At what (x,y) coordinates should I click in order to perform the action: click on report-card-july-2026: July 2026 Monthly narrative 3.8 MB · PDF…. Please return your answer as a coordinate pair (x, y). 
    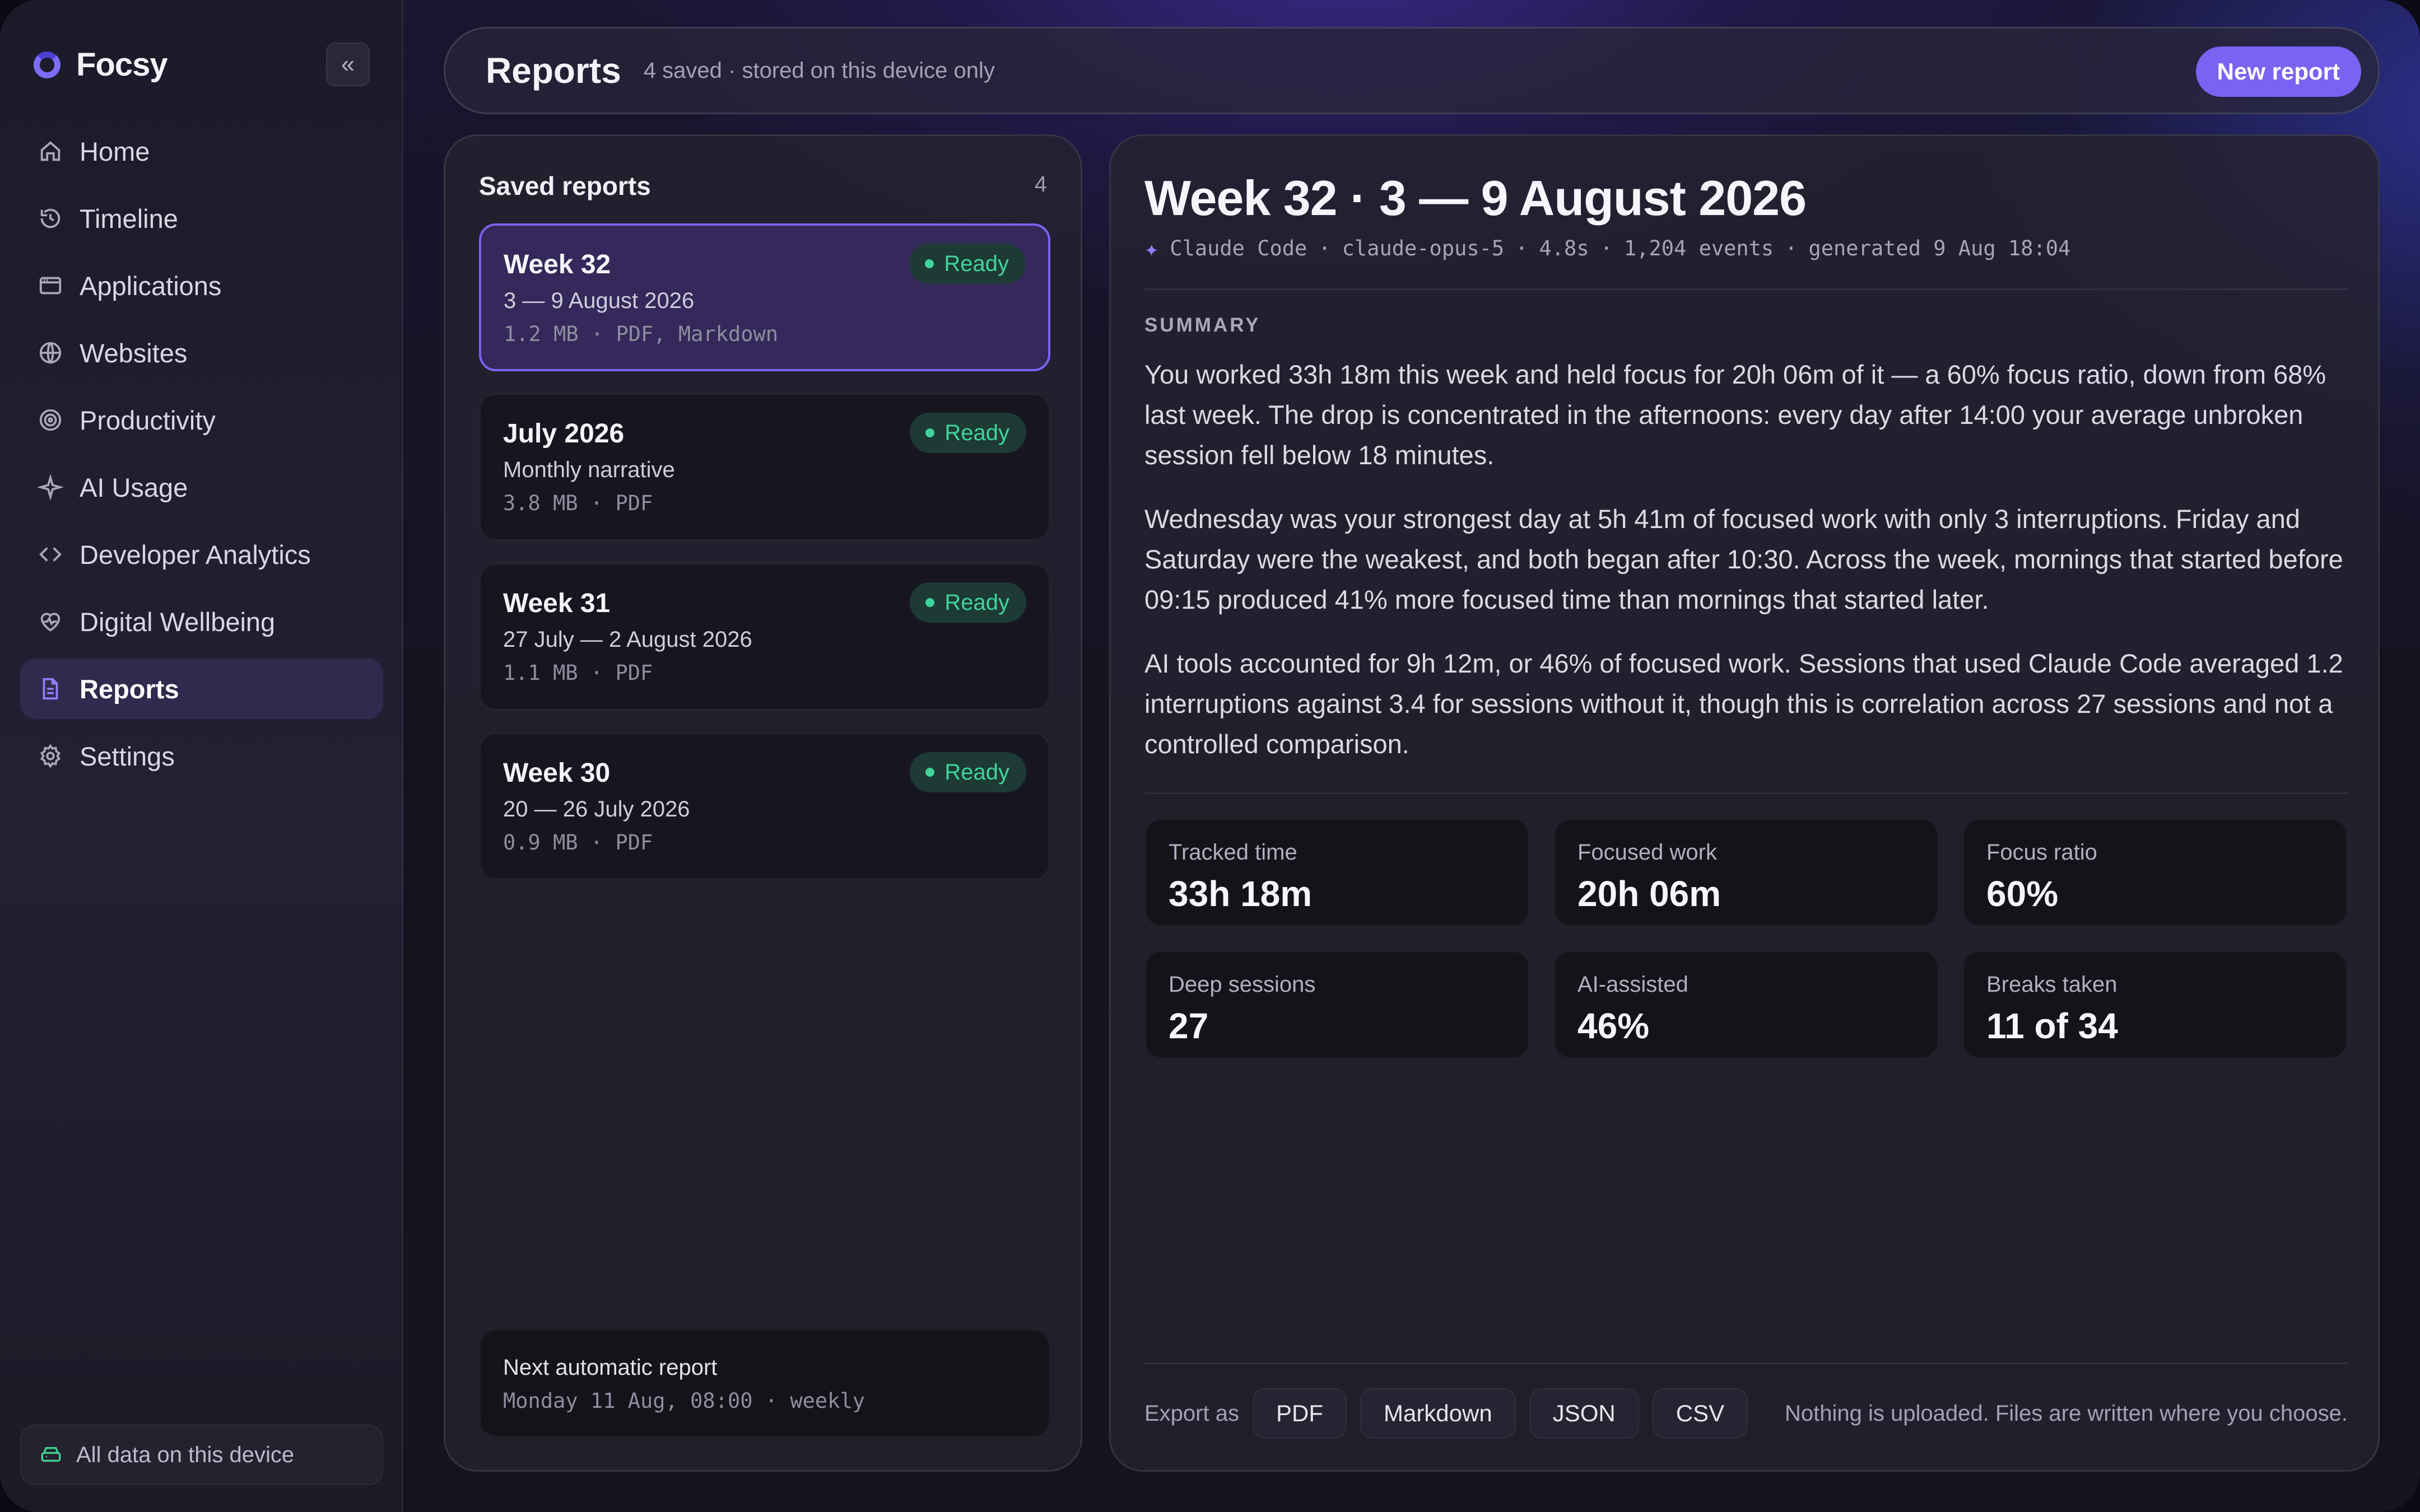
    Looking at the image, I should click on (765, 467).